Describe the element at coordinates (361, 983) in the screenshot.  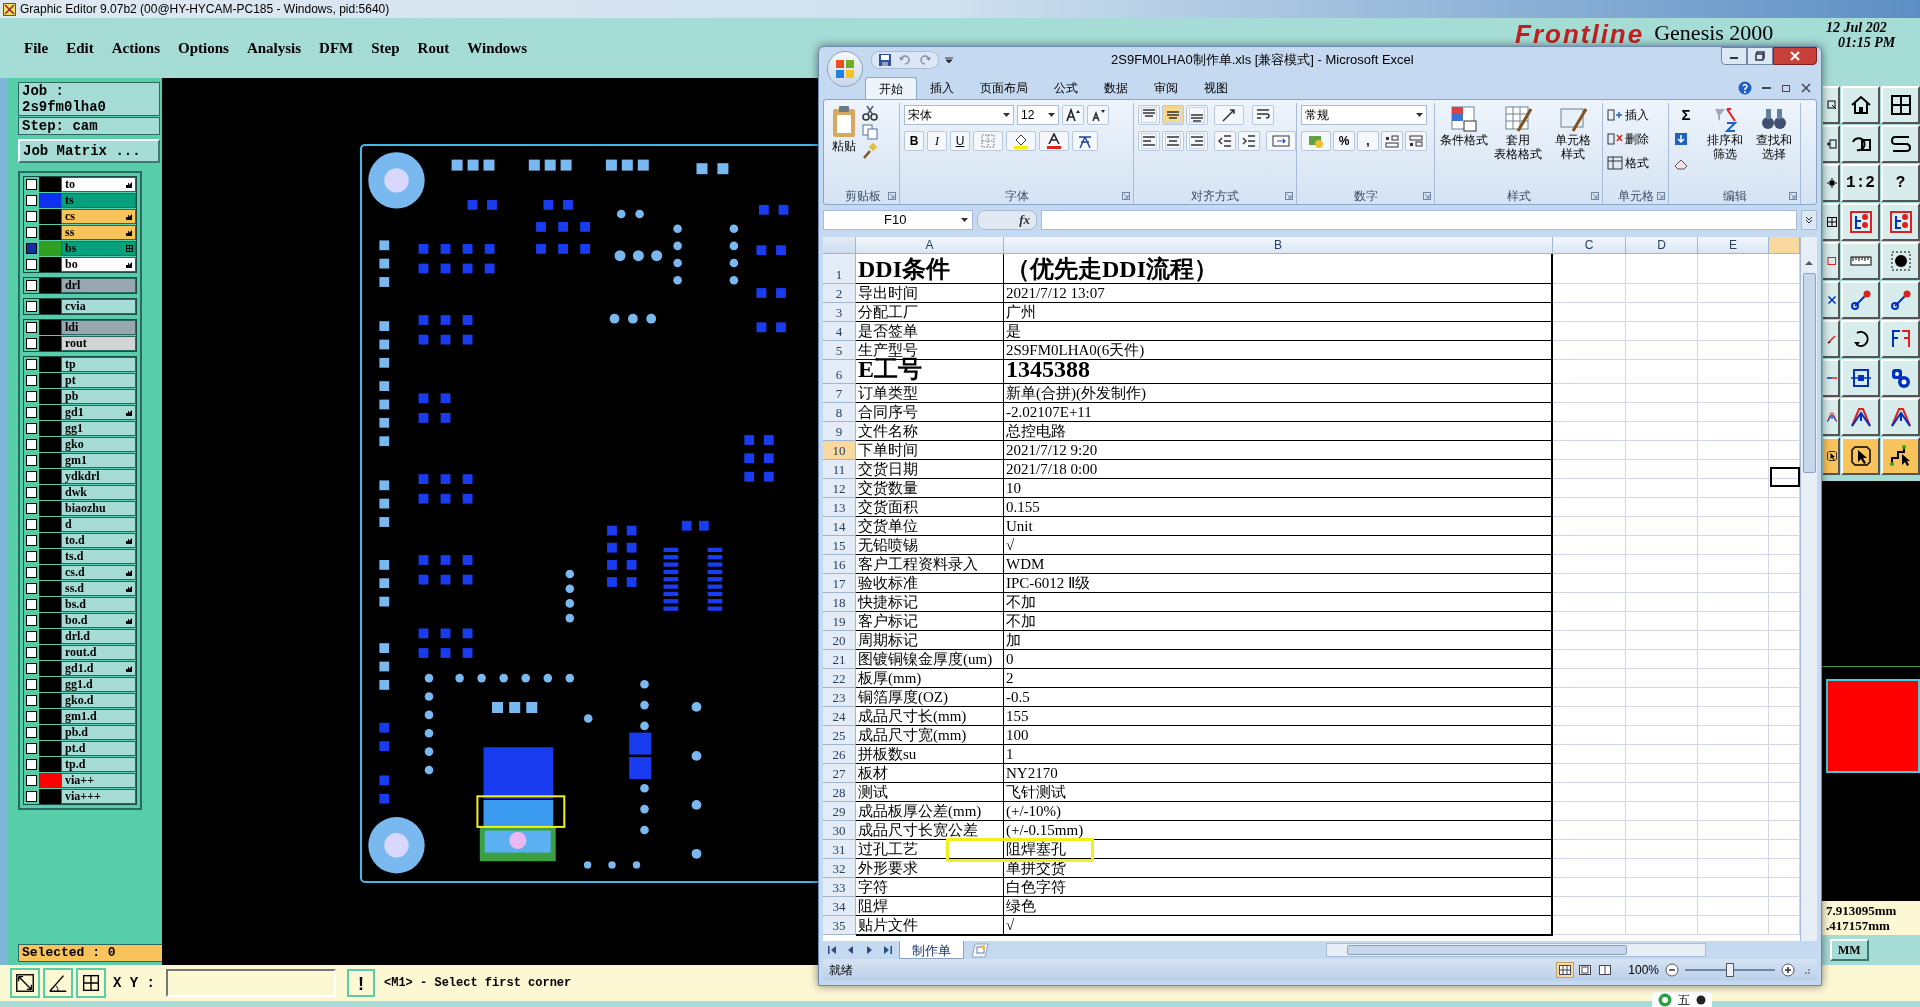
I see `alert-button: !` at that location.